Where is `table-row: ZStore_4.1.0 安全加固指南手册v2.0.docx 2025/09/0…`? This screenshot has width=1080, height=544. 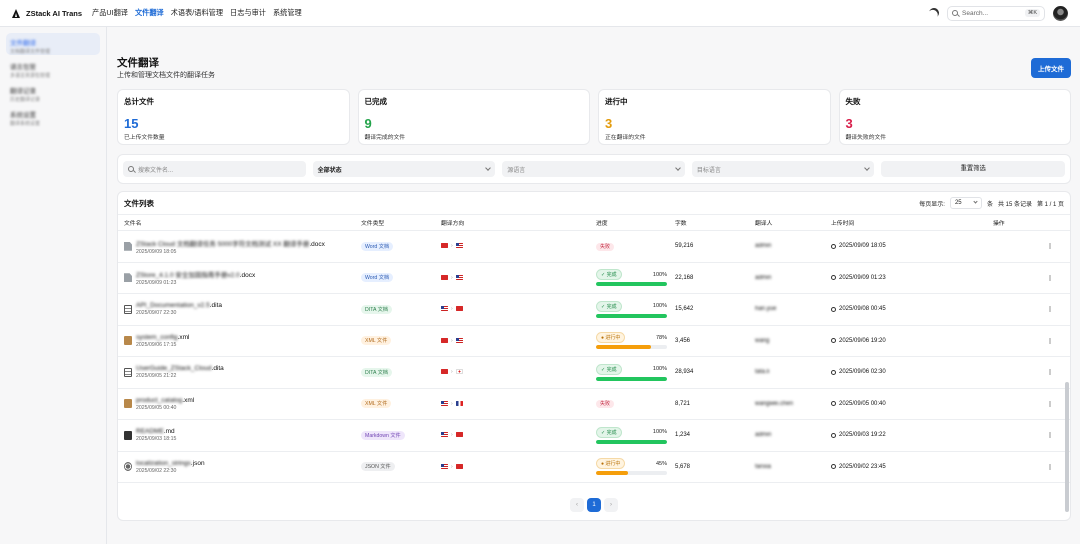
table-row: ZStore_4.1.0 安全加固指南手册v2.0.docx 2025/09/0… is located at coordinates (594, 278).